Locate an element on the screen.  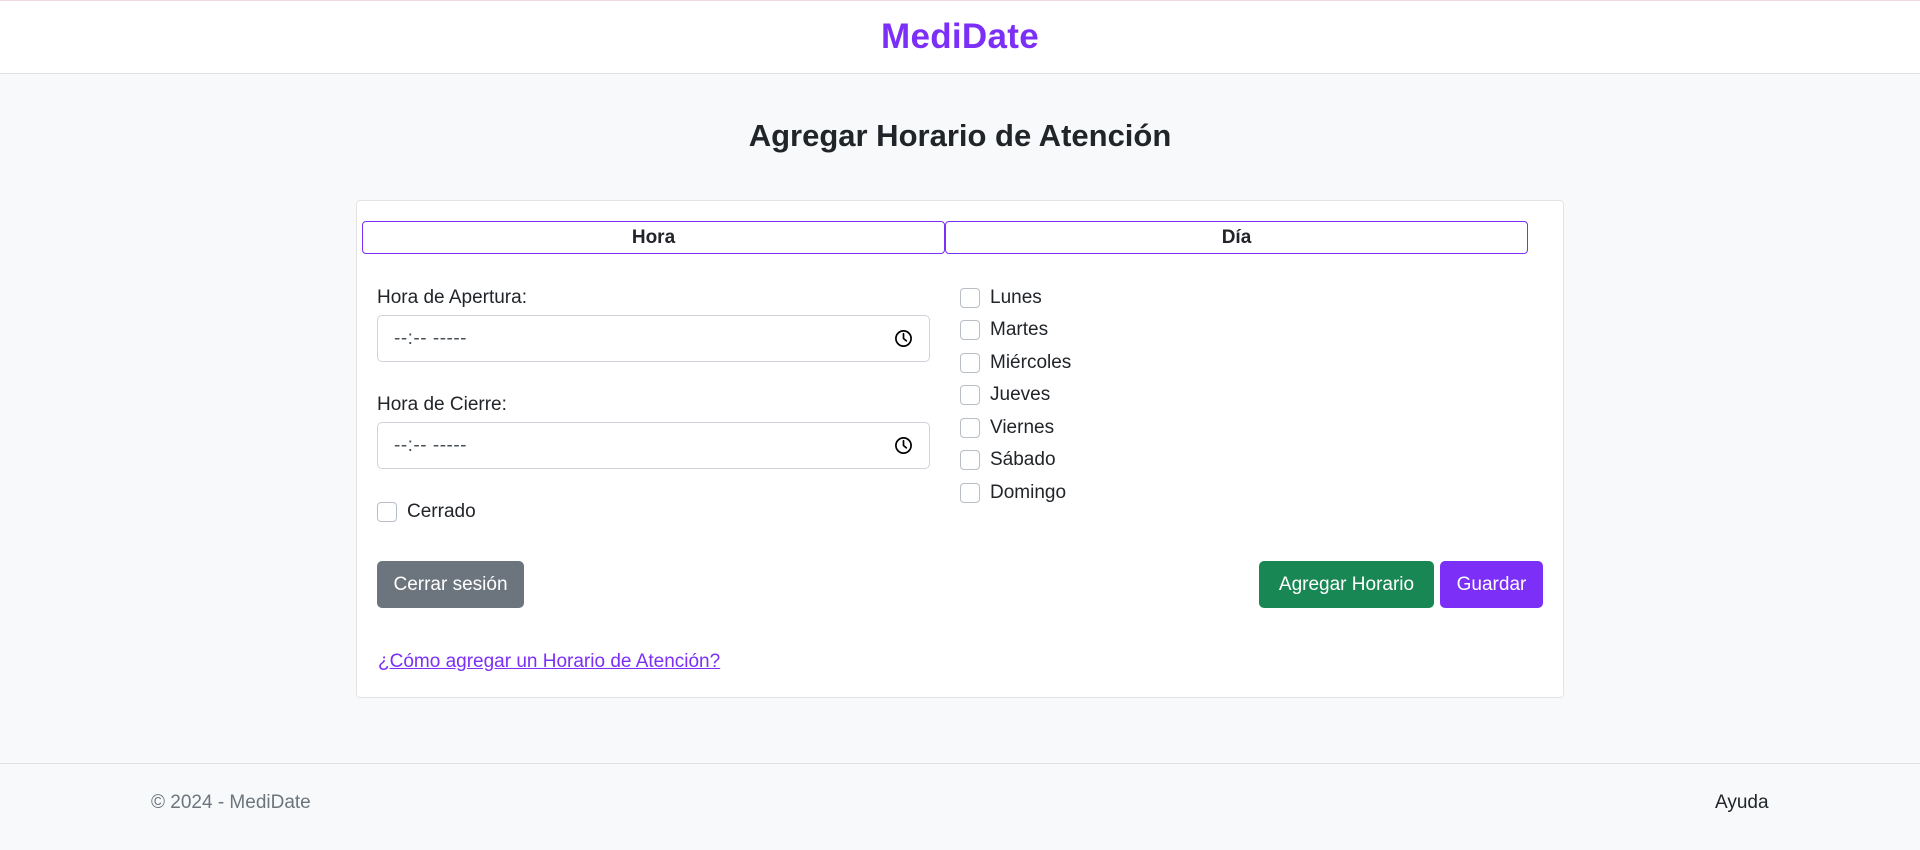
day-checkbox-miercoles: Miércoles is located at coordinates (1015, 363).